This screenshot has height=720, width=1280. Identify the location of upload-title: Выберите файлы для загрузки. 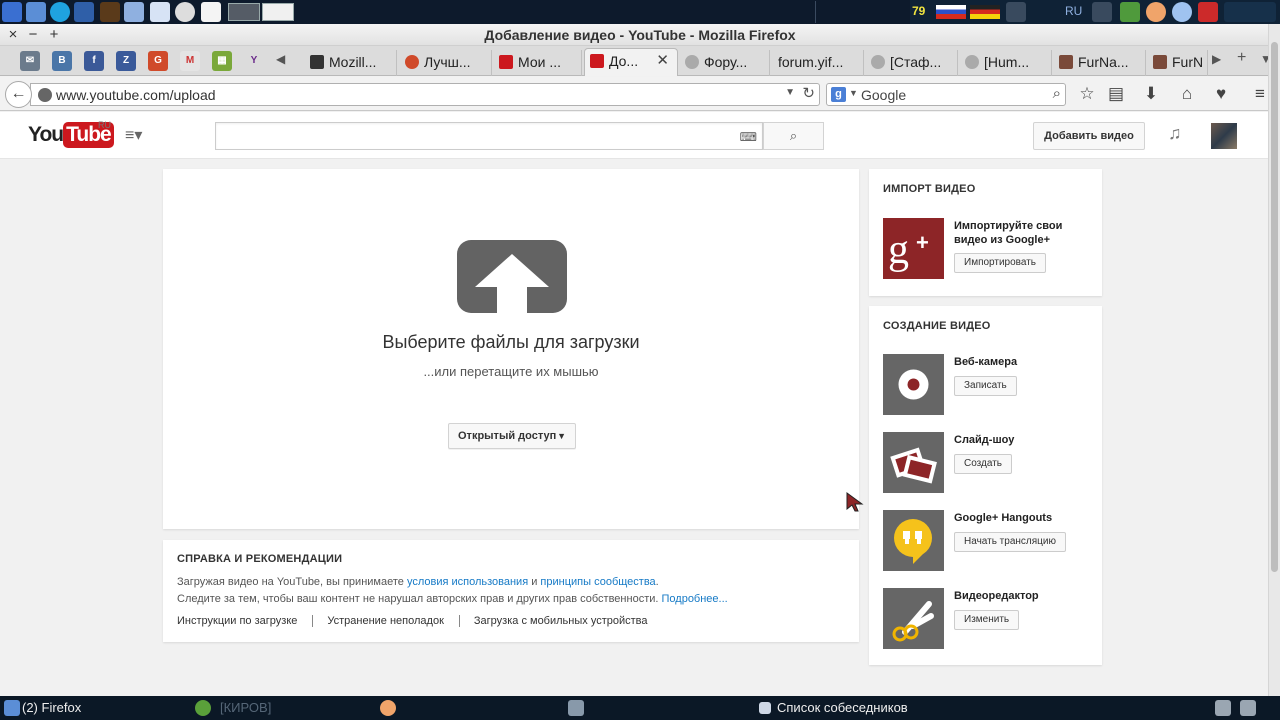
(511, 342).